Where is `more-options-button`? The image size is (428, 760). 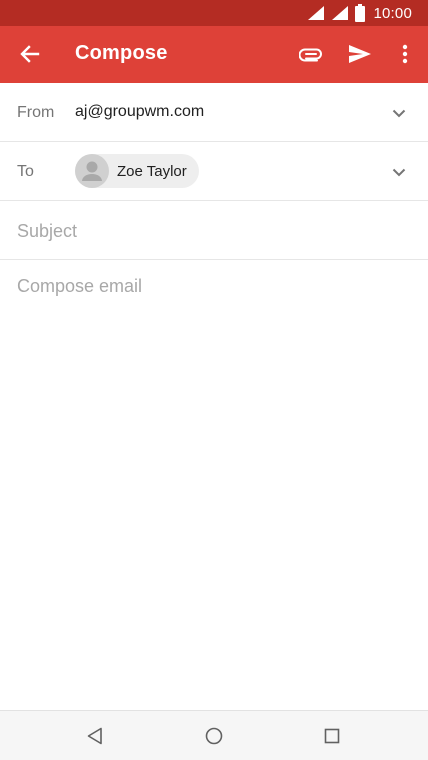
more-options-button is located at coordinates (405, 54).